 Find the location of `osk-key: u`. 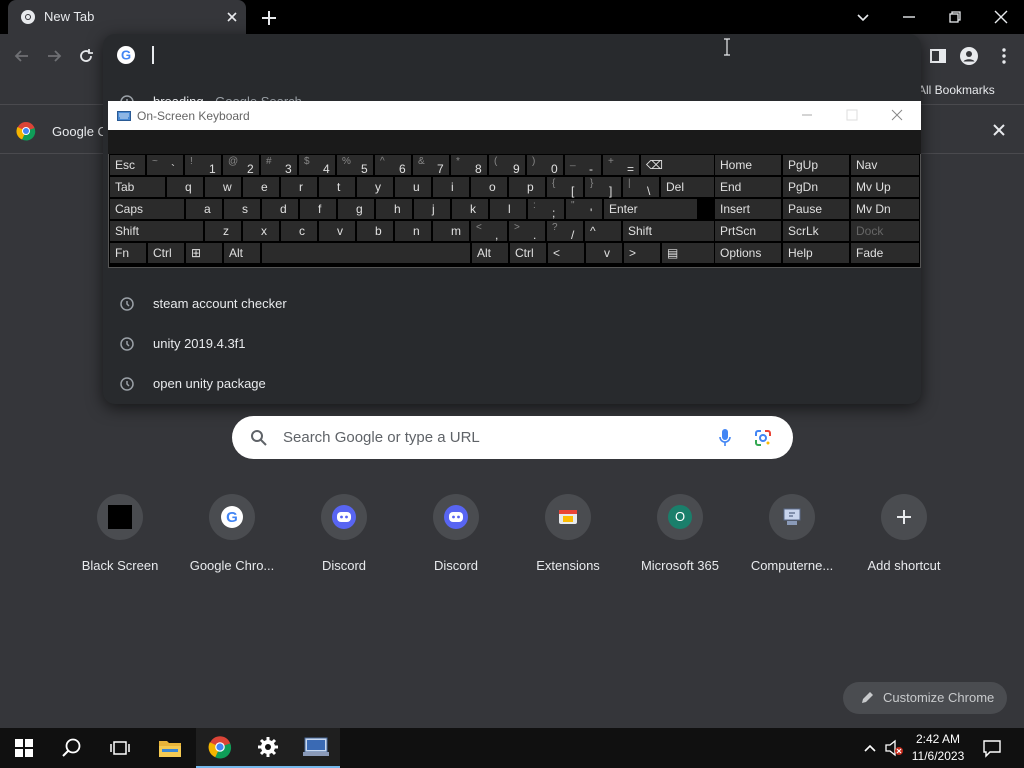

osk-key: u is located at coordinates (413, 187).